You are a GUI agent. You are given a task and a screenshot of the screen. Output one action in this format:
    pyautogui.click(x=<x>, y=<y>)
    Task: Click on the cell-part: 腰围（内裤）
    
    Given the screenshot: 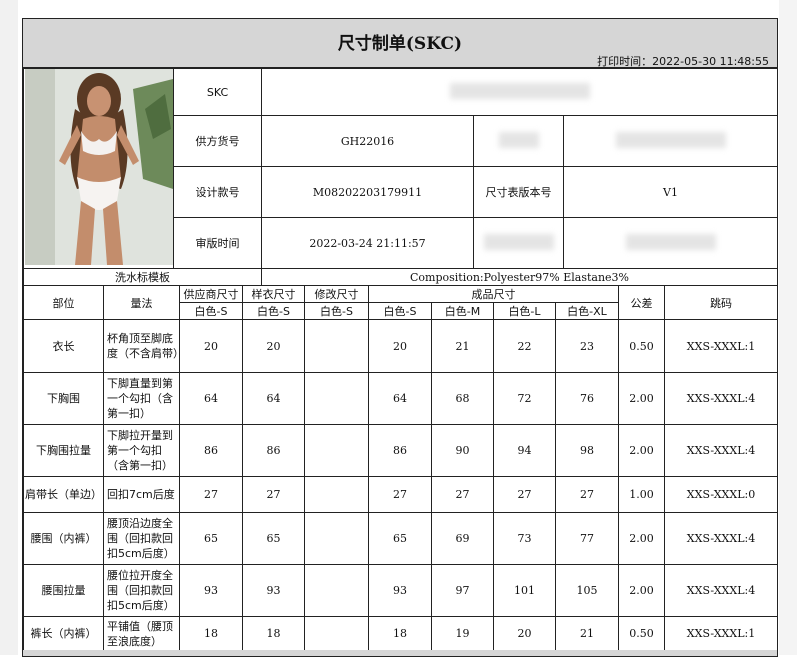 What is the action you would take?
    pyautogui.click(x=63, y=538)
    